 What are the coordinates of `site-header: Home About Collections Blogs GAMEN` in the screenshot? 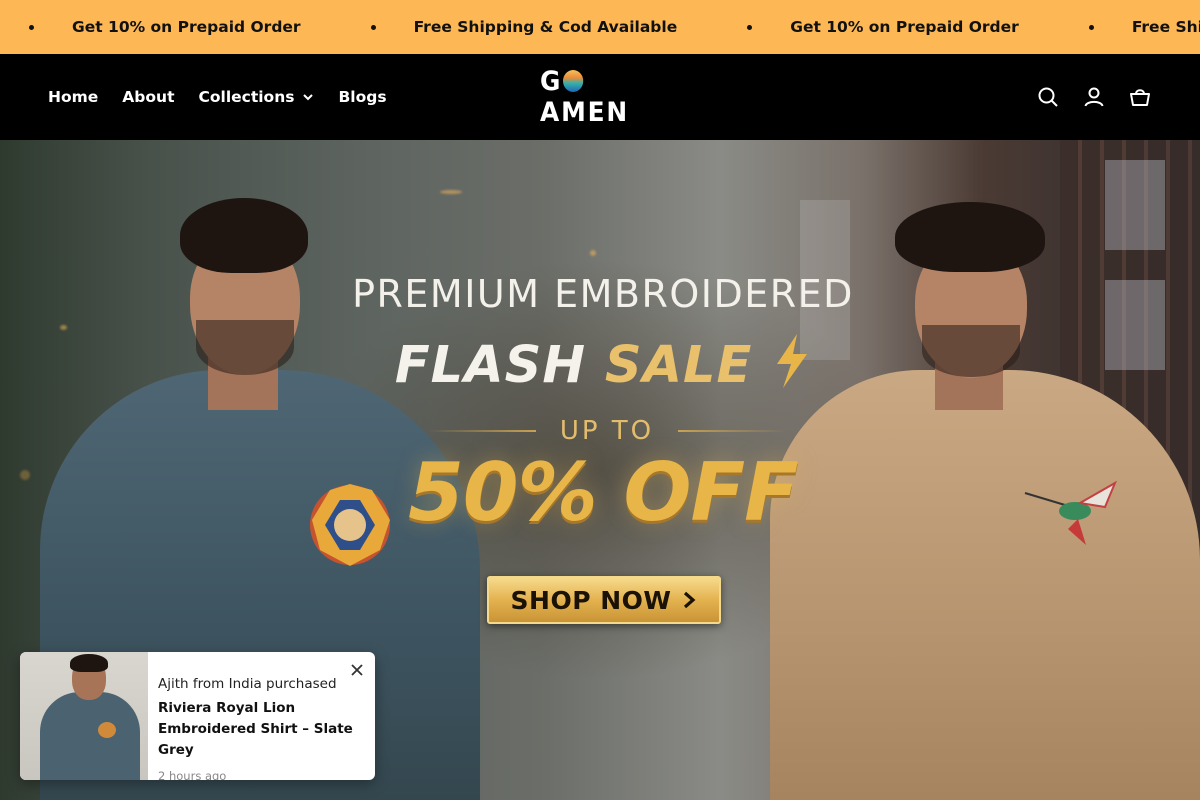 It's located at (600, 97).